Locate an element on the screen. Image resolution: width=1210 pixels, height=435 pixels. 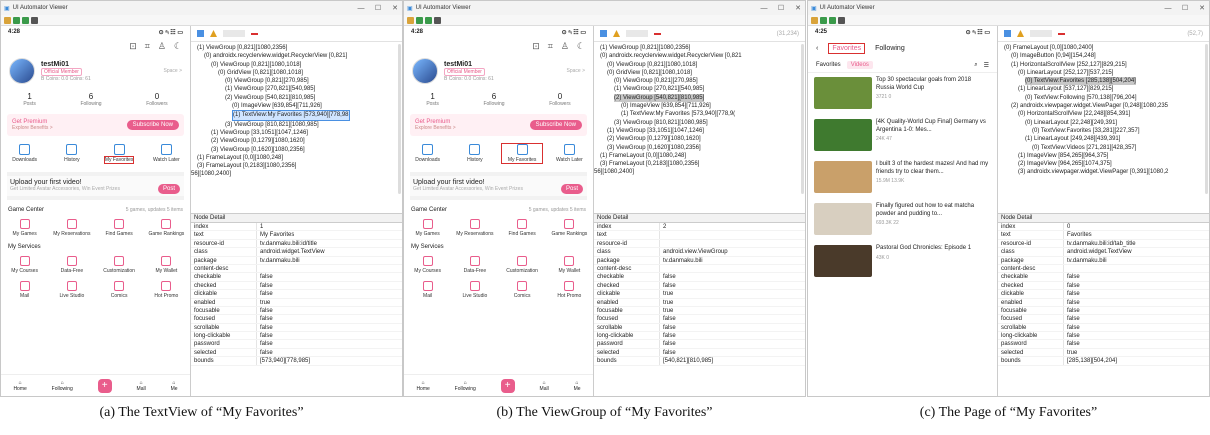
stat-following: 6 Following is located at coordinates (90, 99).